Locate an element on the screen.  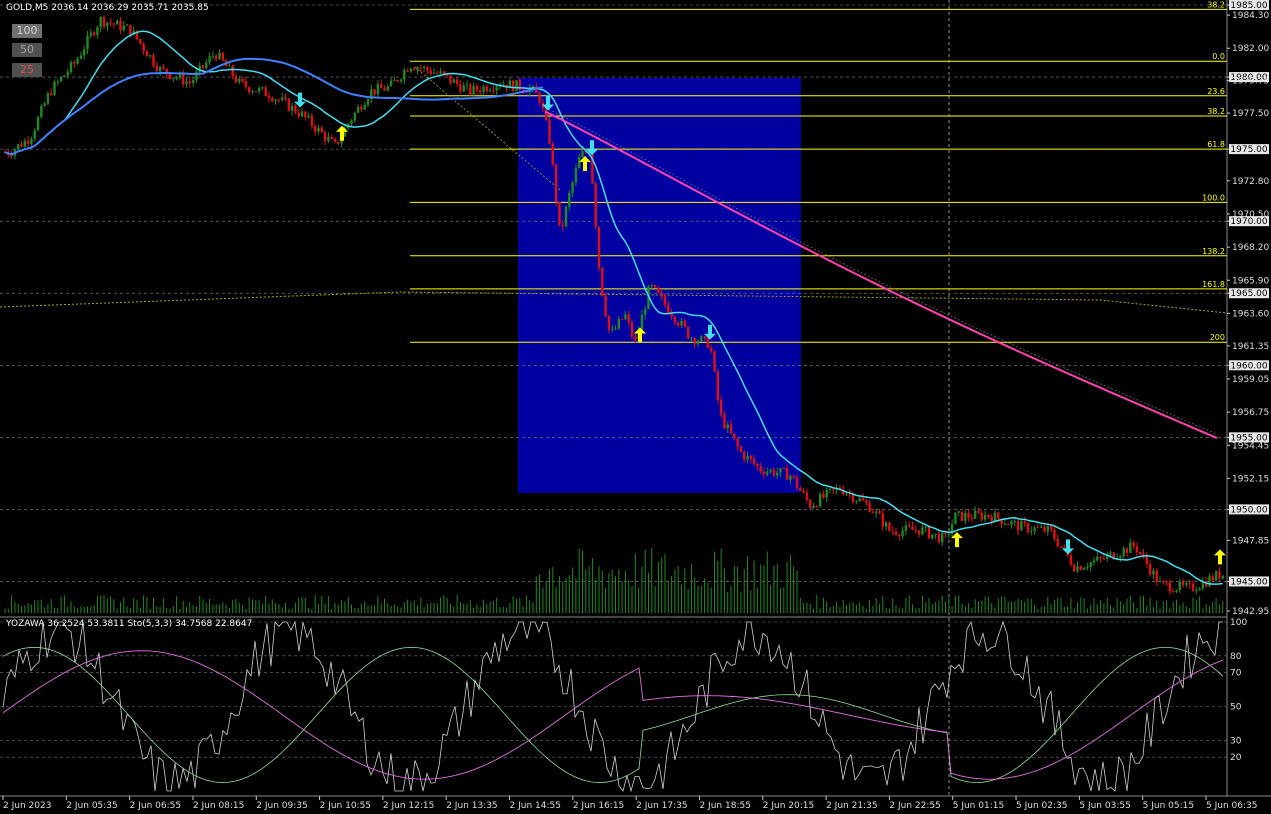
price-label-10: 1968.20 is located at coordinates (1250, 248).